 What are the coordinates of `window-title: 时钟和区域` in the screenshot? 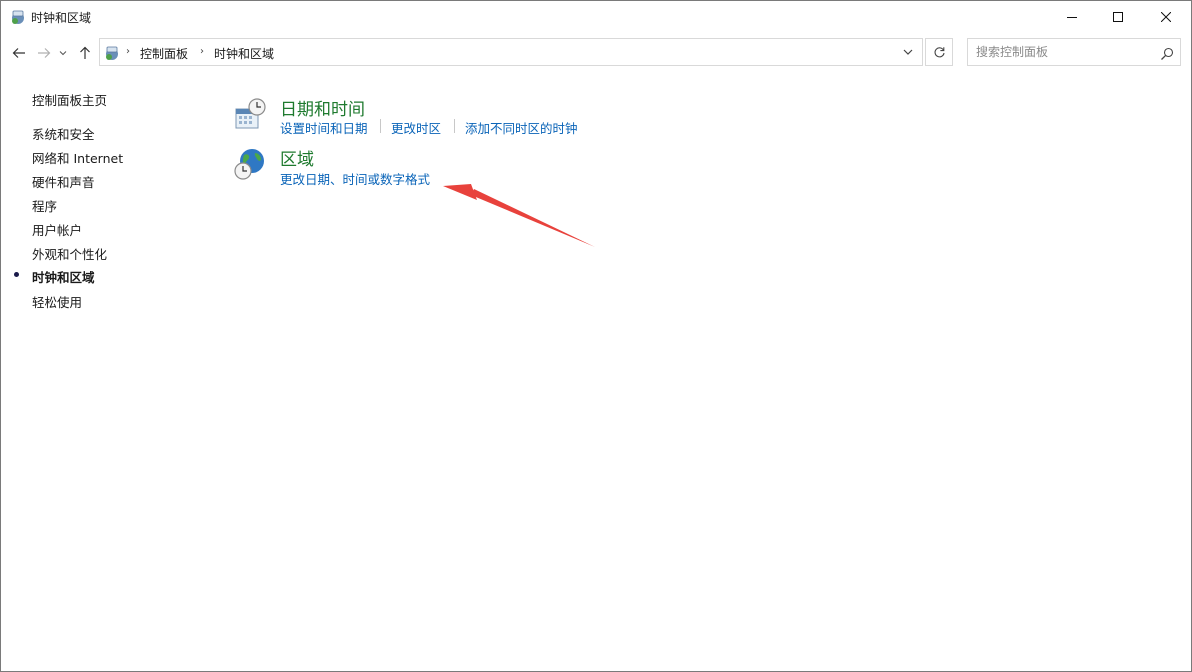 It's located at (61, 18).